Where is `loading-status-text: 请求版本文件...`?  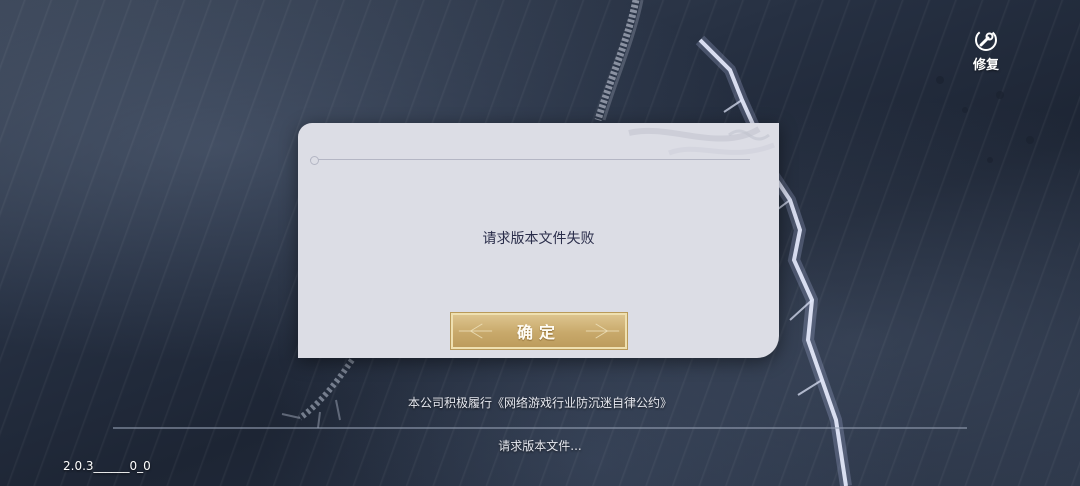
loading-status-text: 请求版本文件... is located at coordinates (540, 446).